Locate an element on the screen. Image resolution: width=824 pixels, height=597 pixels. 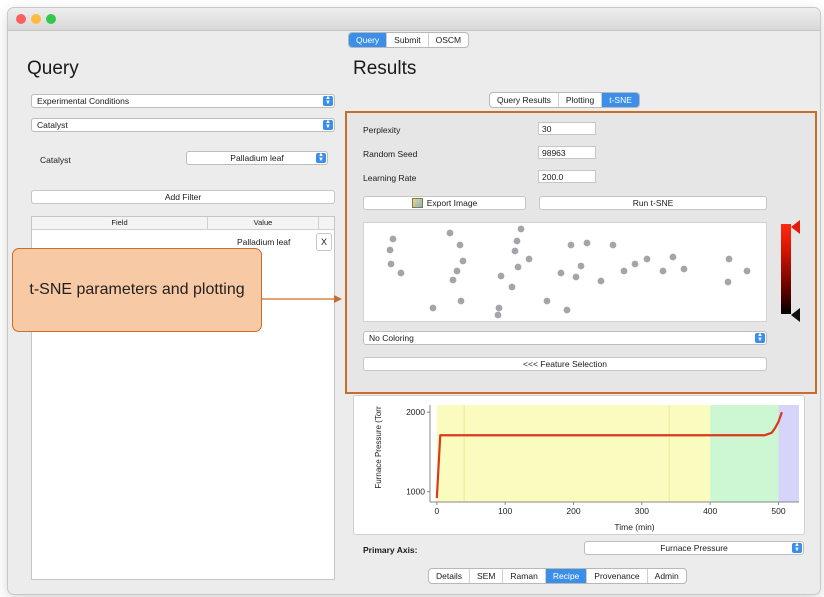
filter-value-select: Palladium leaf ▲ ▼ is located at coordinates (257, 158).